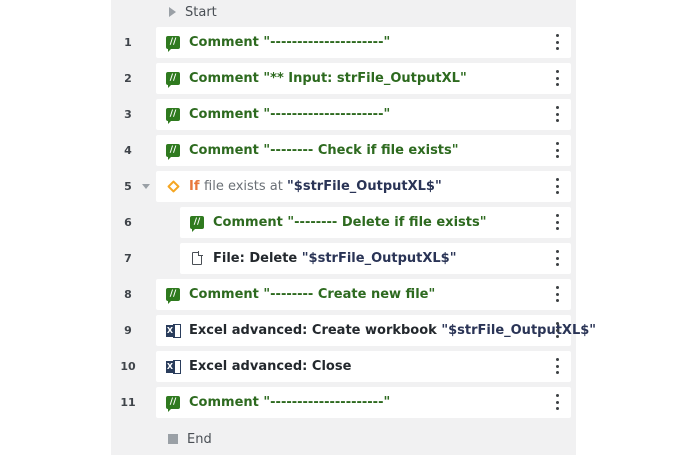 The height and width of the screenshot is (455, 686). What do you see at coordinates (128, 330) in the screenshot?
I see `line-number: 9` at bounding box center [128, 330].